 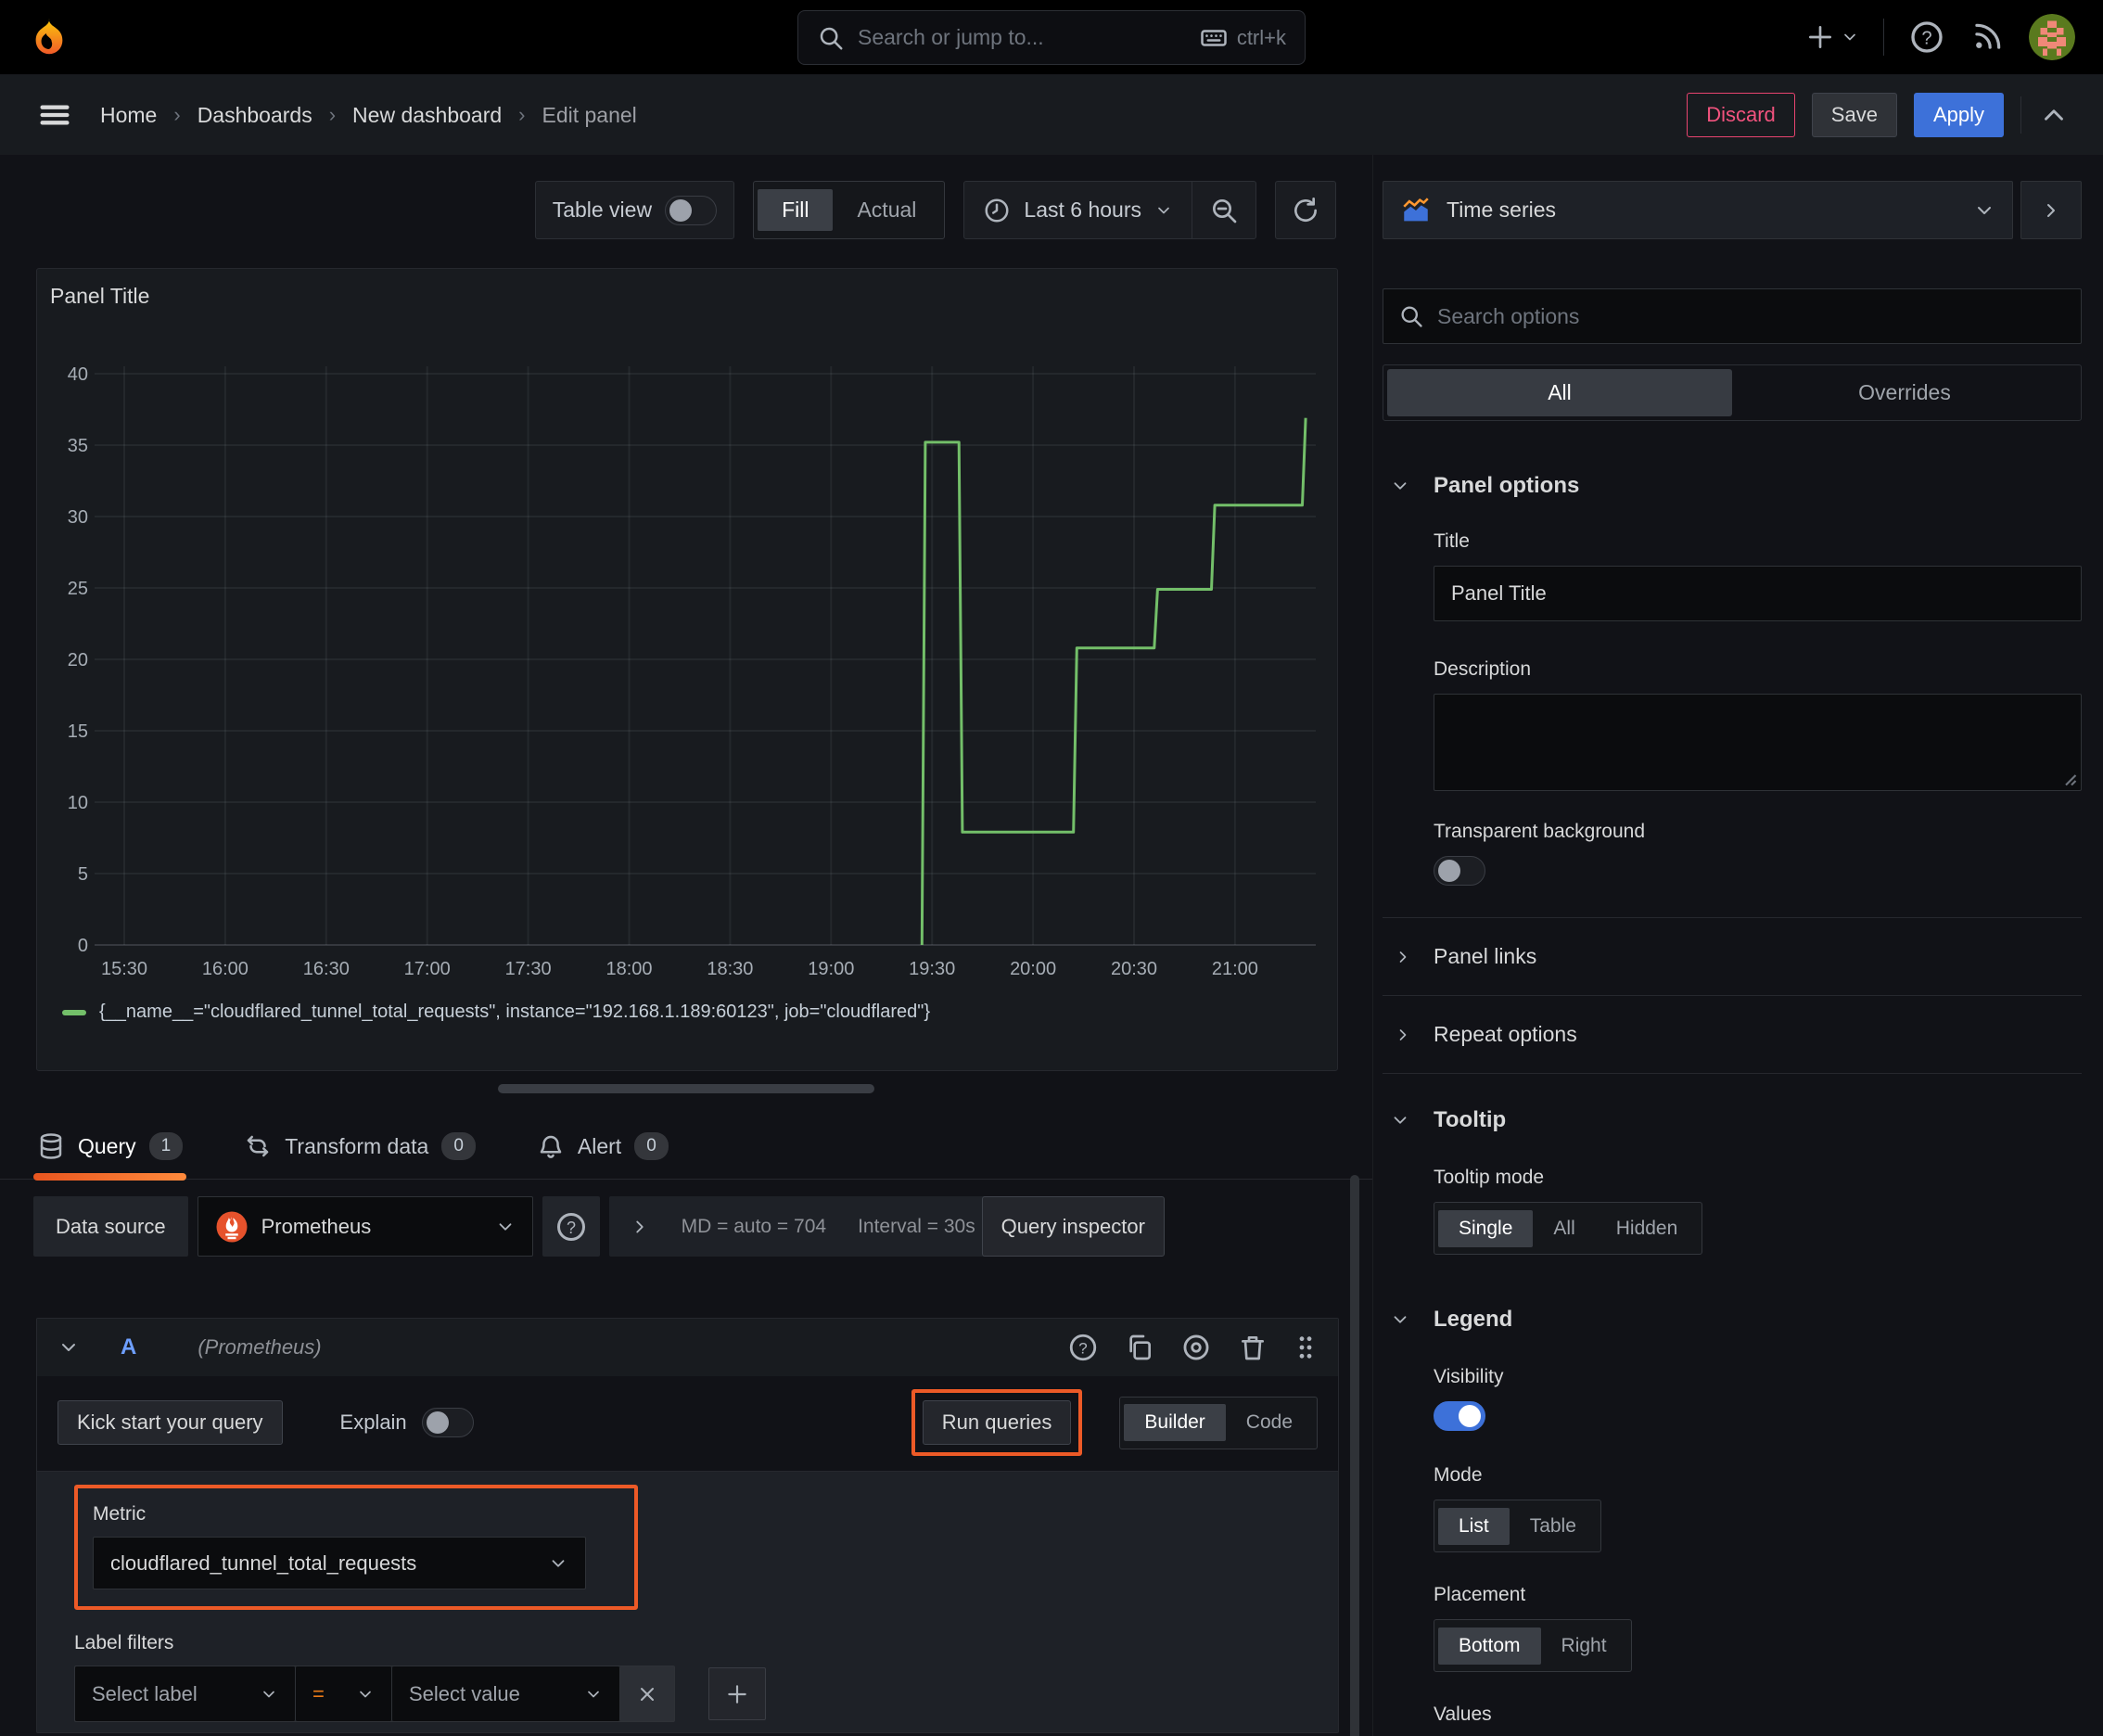 I want to click on legend-list-option: List, so click(x=1474, y=1526).